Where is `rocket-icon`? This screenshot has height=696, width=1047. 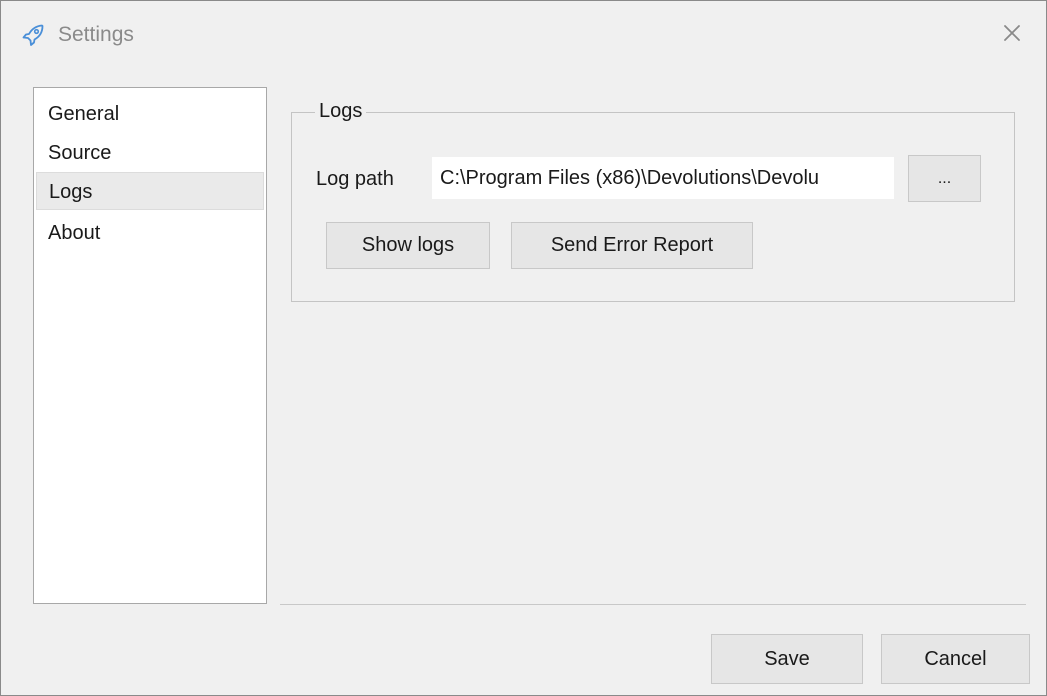 rocket-icon is located at coordinates (33, 35).